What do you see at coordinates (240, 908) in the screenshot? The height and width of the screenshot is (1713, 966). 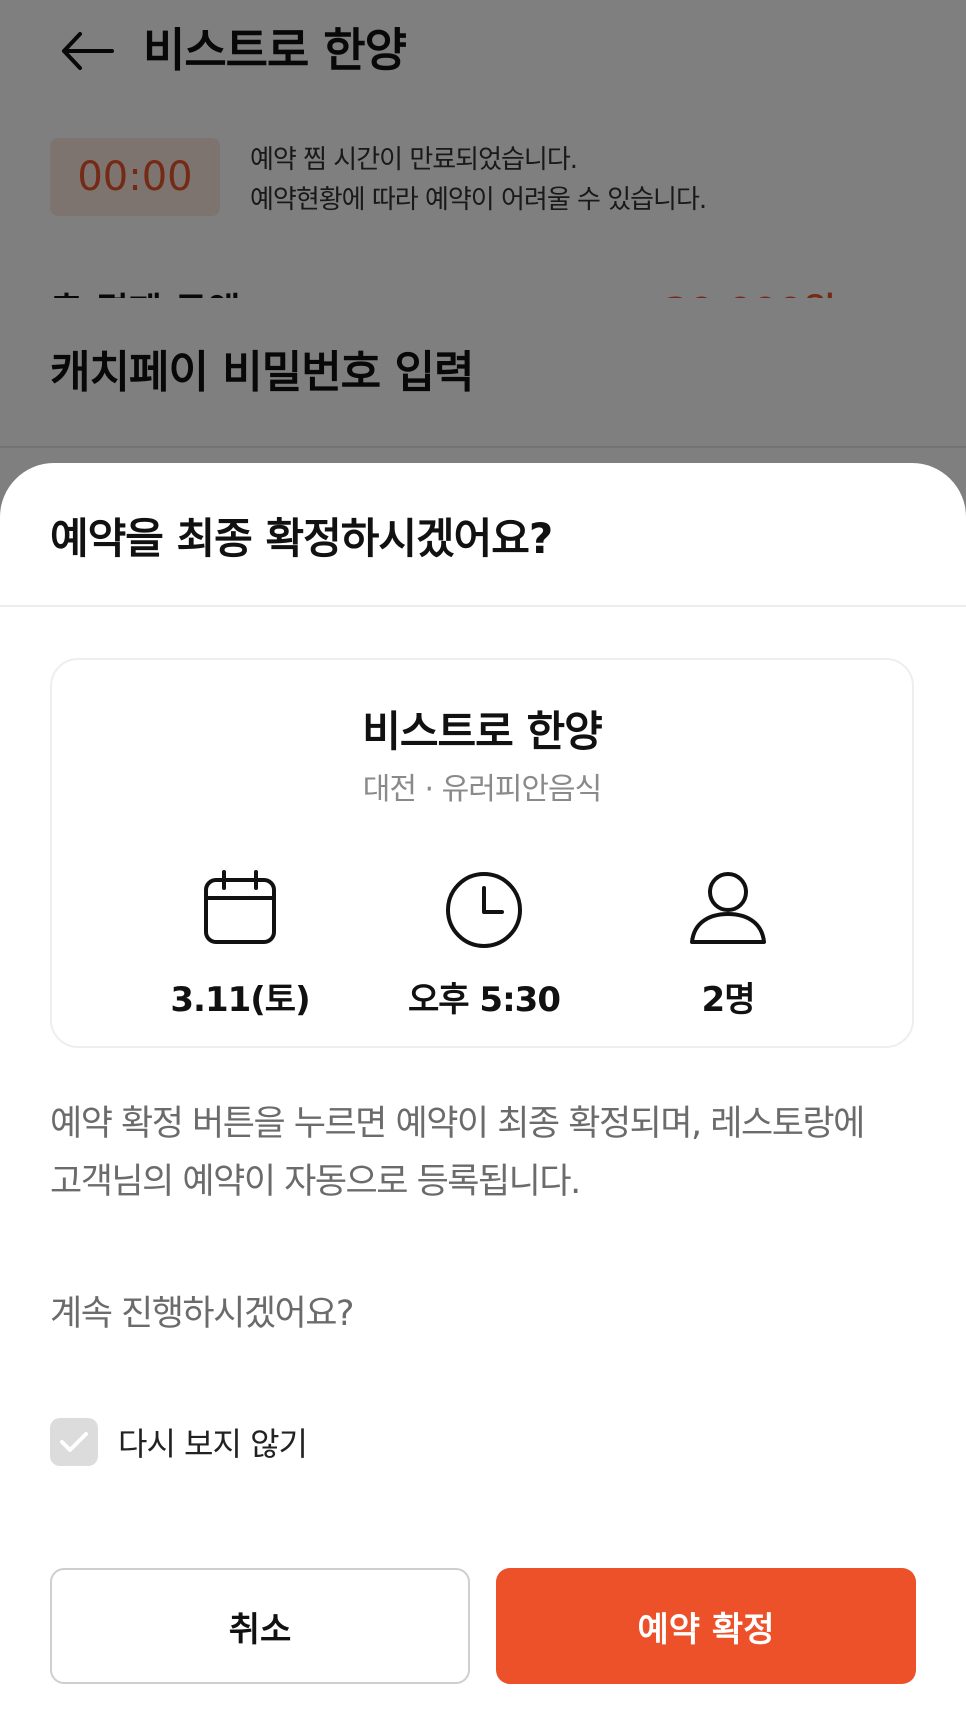 I see `calendar-icon` at bounding box center [240, 908].